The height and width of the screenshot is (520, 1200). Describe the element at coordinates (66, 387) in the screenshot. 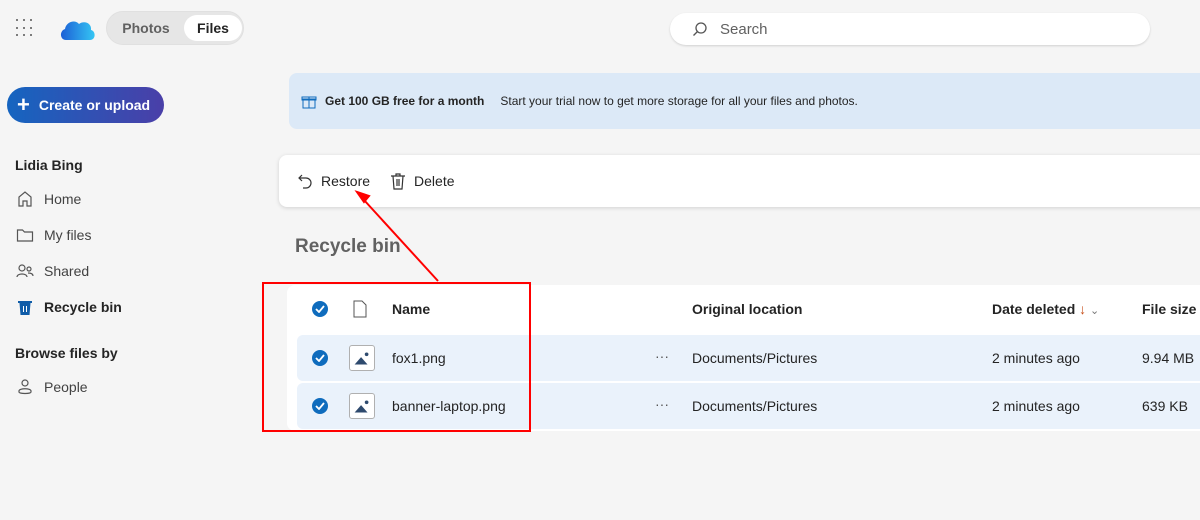

I see `sidebar-item-label: People` at that location.